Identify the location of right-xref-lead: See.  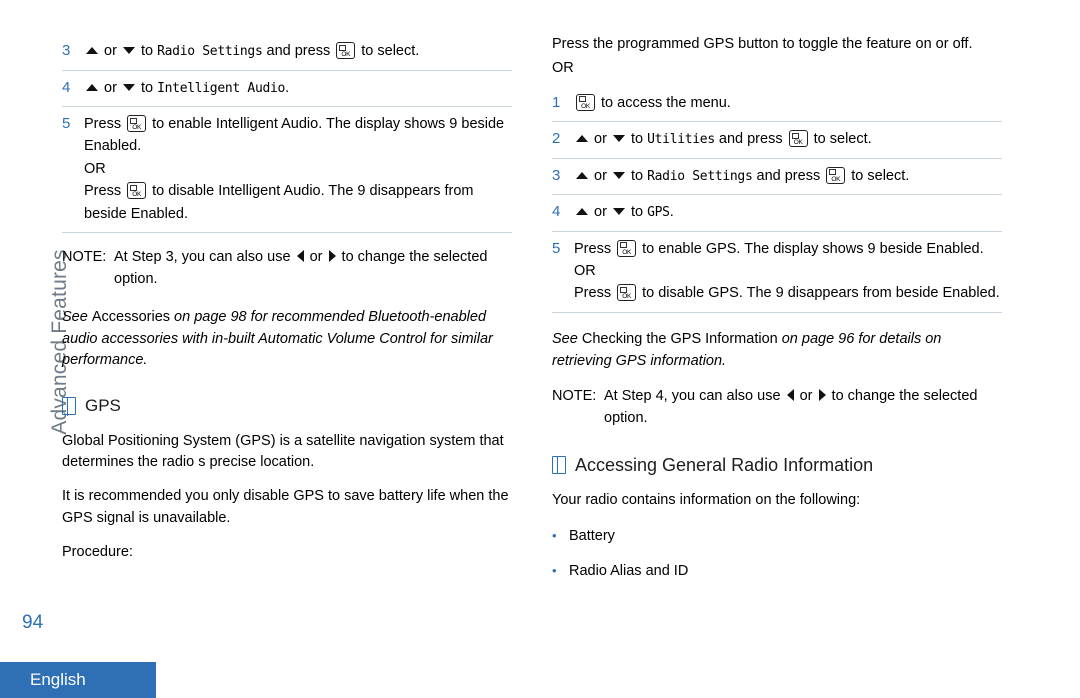
(565, 338).